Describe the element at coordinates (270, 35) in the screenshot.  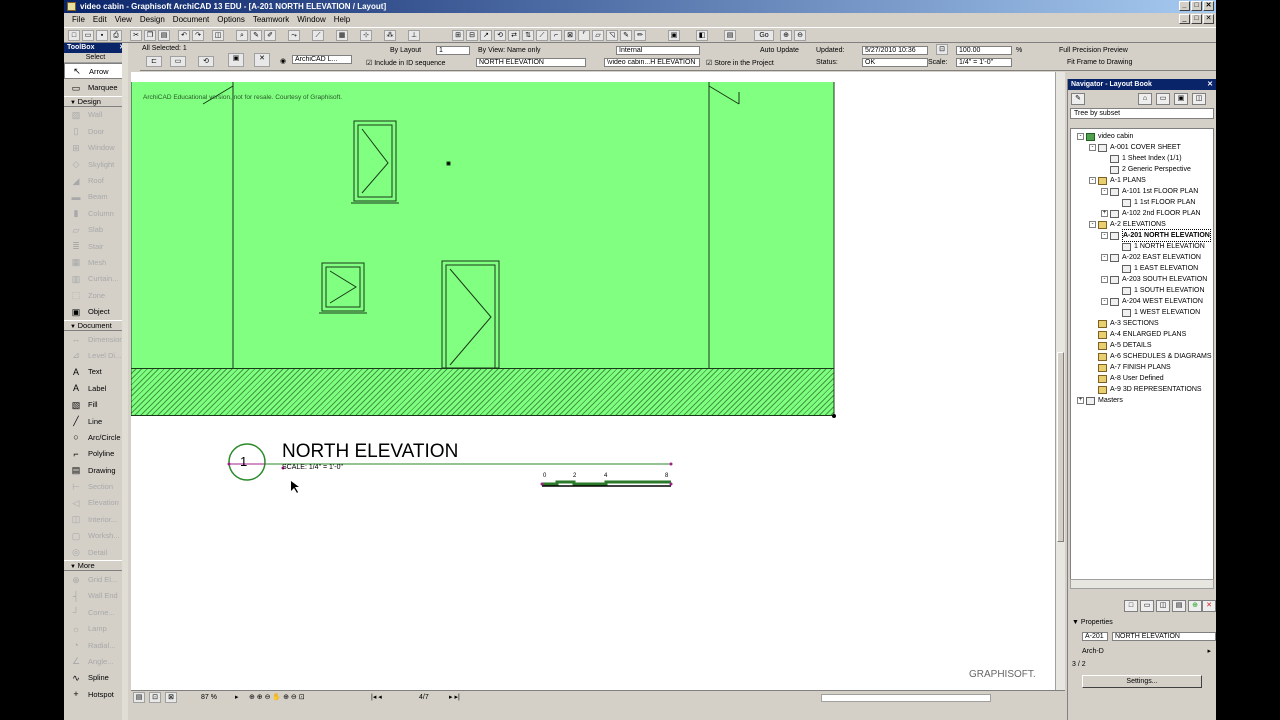
I see `syringe-icon: ✐` at that location.